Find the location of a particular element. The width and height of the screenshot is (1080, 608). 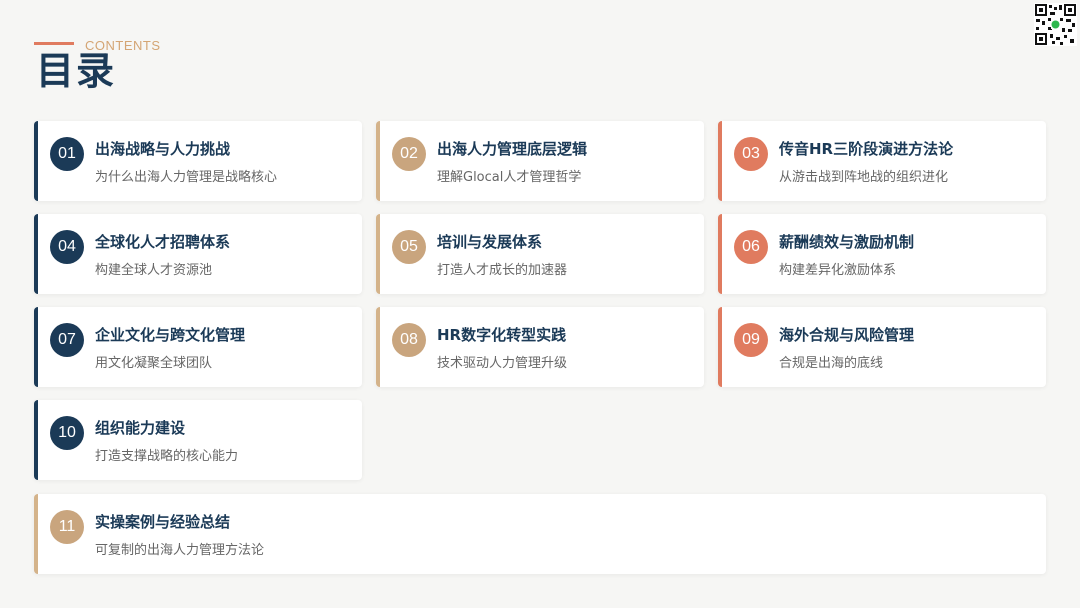

item-number: 05 is located at coordinates (409, 247).